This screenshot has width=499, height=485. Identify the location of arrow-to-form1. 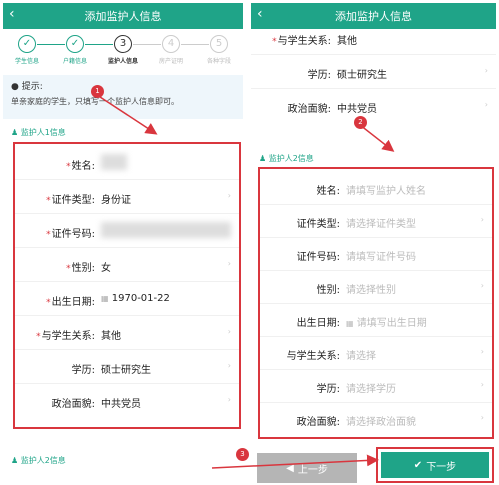
(127, 114).